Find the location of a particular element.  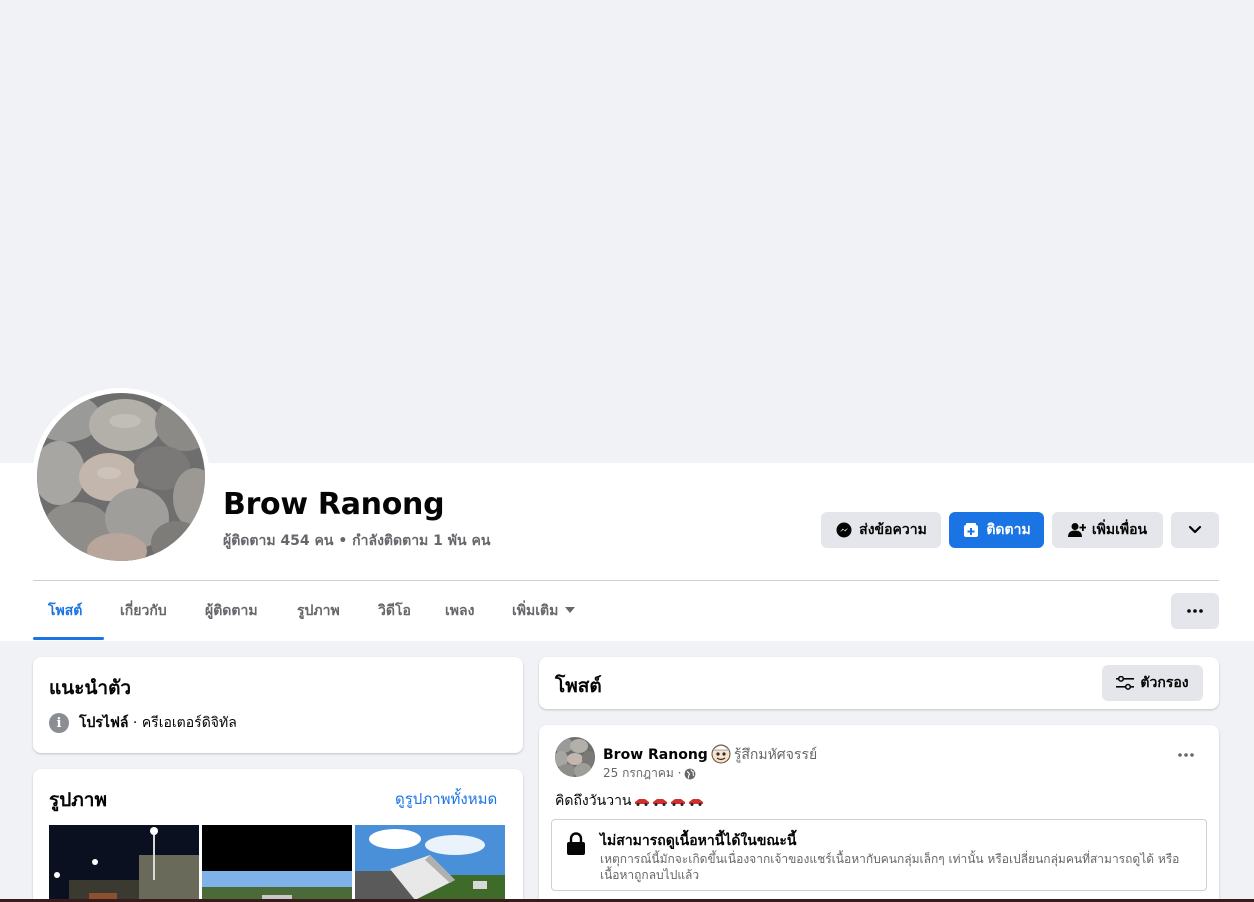

tab-more-label: เพิ่มเติม is located at coordinates (535, 611).